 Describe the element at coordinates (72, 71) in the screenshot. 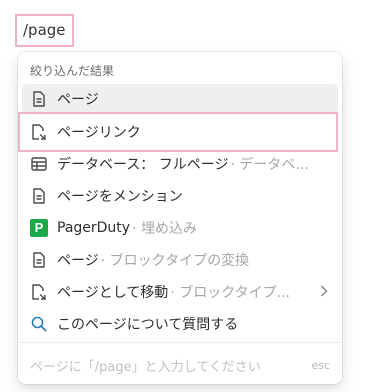

I see `section-title: 絞り込んだ結果` at that location.